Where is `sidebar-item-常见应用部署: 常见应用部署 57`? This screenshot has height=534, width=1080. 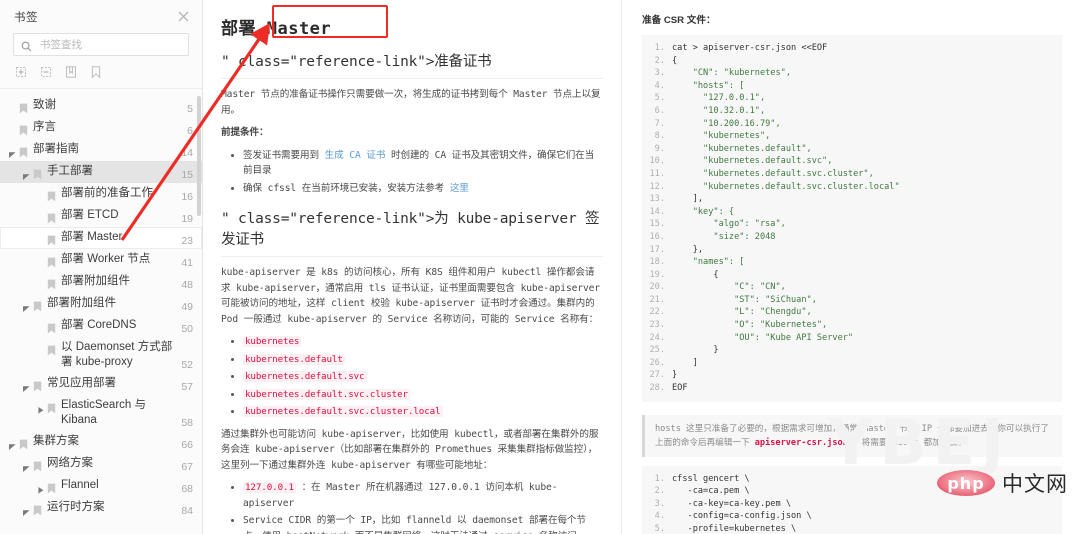 sidebar-item-常见应用部署: 常见应用部署 57 is located at coordinates (101, 384).